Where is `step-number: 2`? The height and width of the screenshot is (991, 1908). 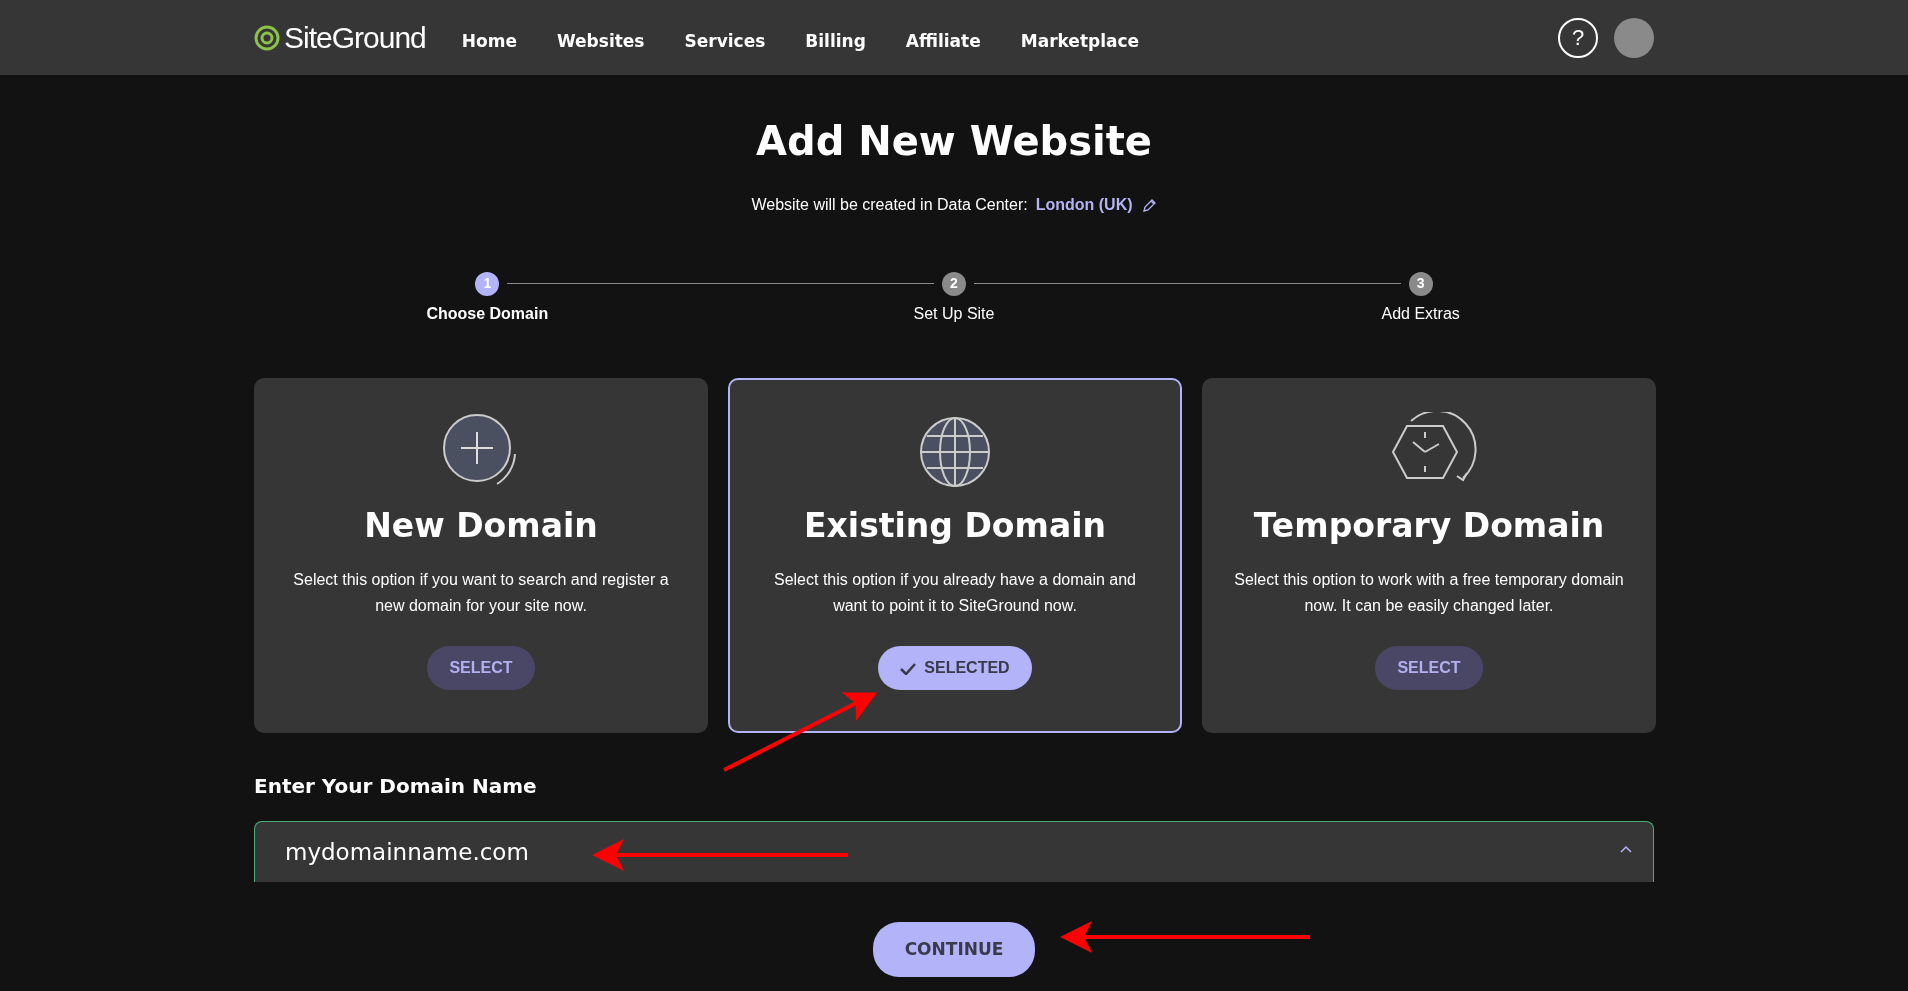 step-number: 2 is located at coordinates (954, 283).